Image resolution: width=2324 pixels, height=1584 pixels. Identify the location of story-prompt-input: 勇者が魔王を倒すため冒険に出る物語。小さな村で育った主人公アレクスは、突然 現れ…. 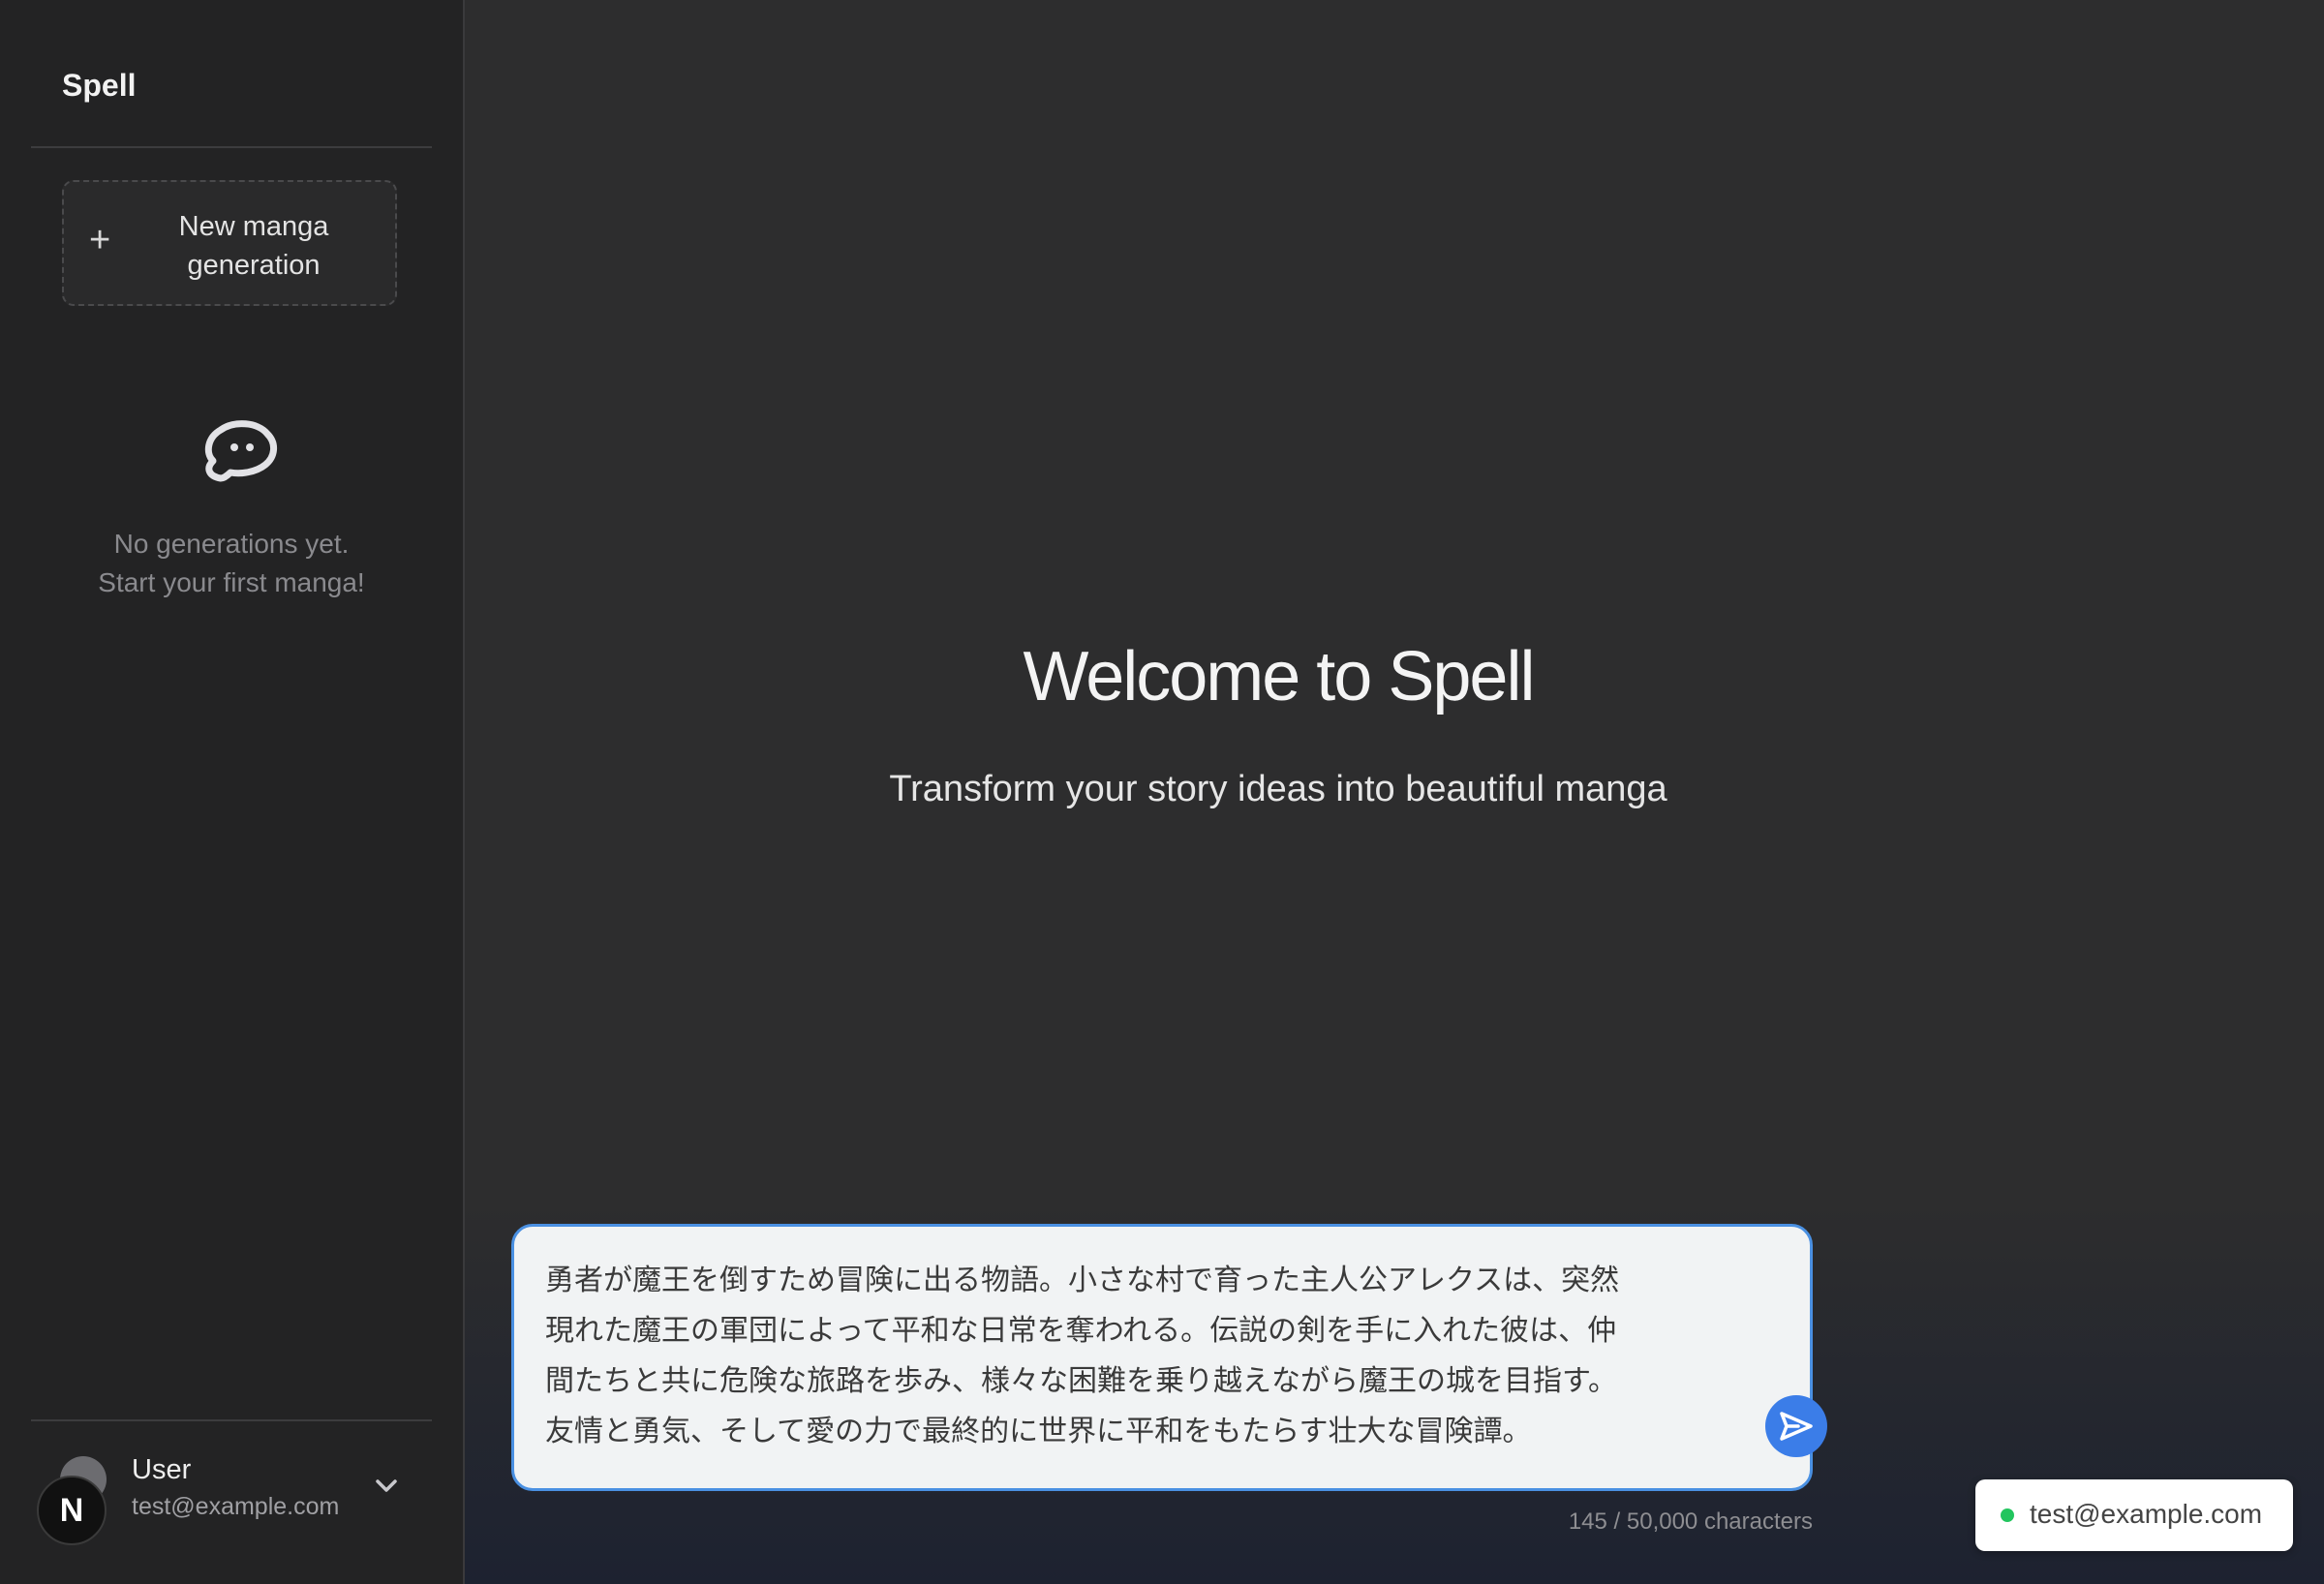
(1169, 1357).